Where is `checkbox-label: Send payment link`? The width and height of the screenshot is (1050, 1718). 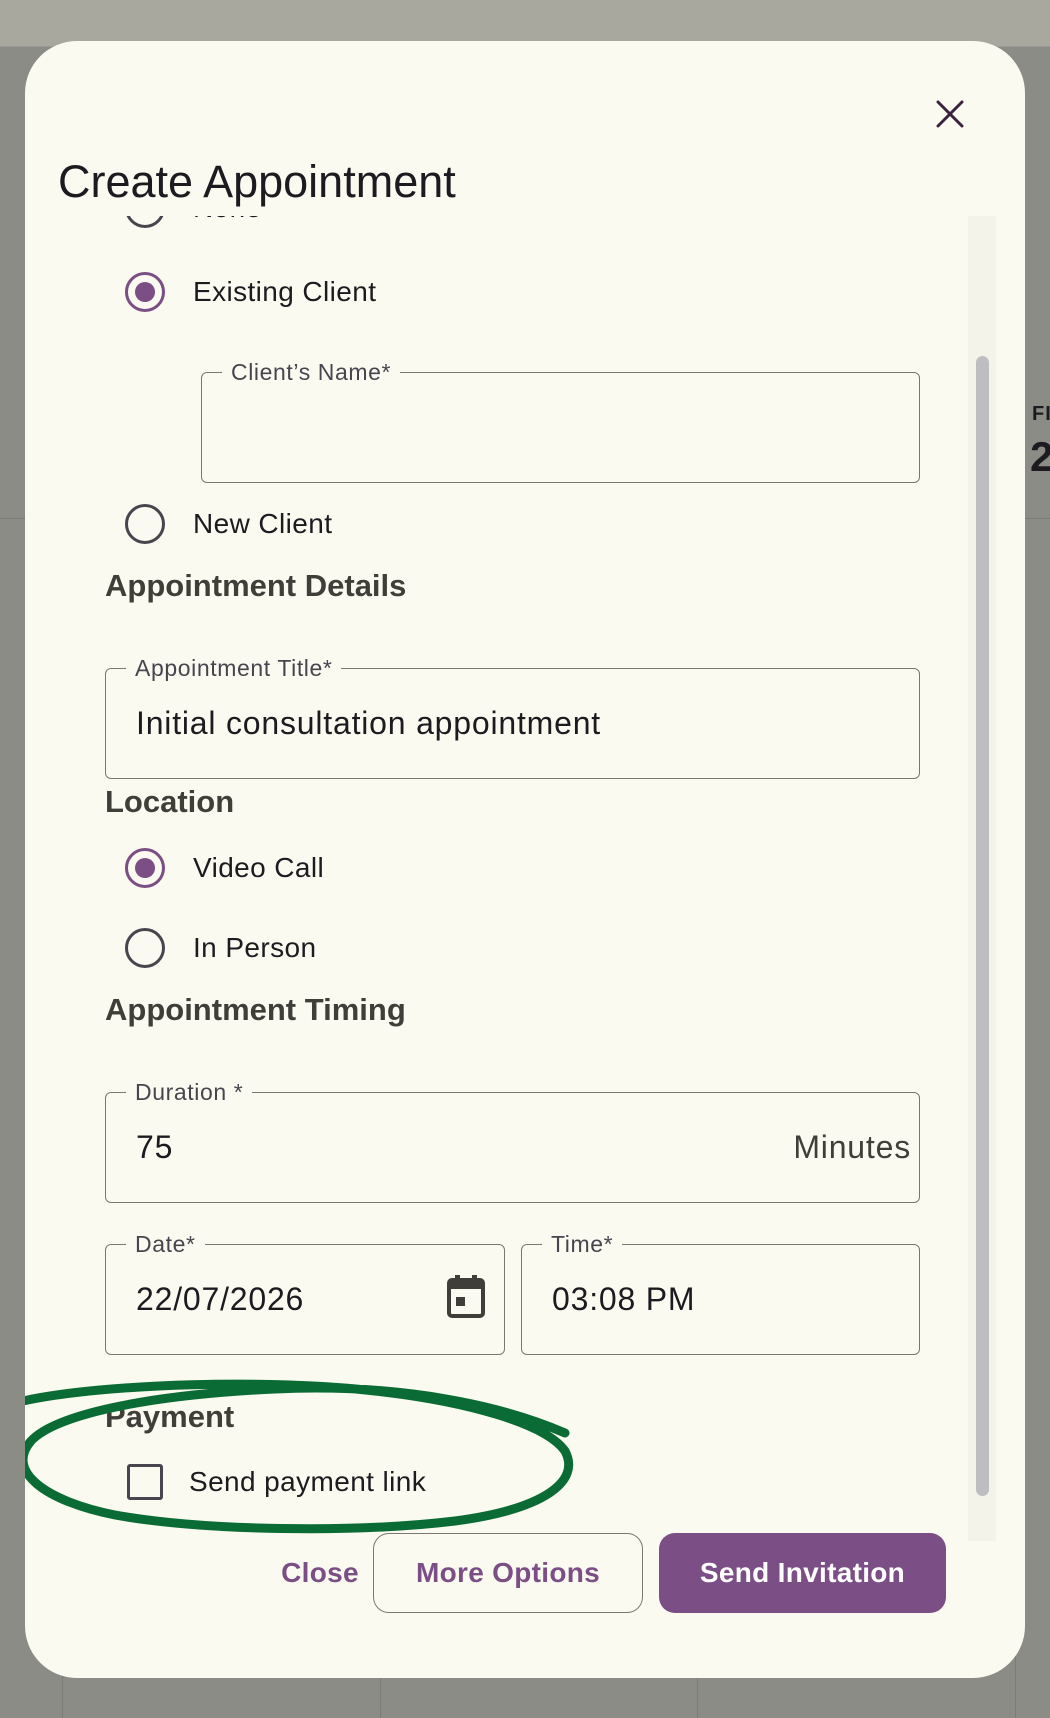
checkbox-label: Send payment link is located at coordinates (308, 1481).